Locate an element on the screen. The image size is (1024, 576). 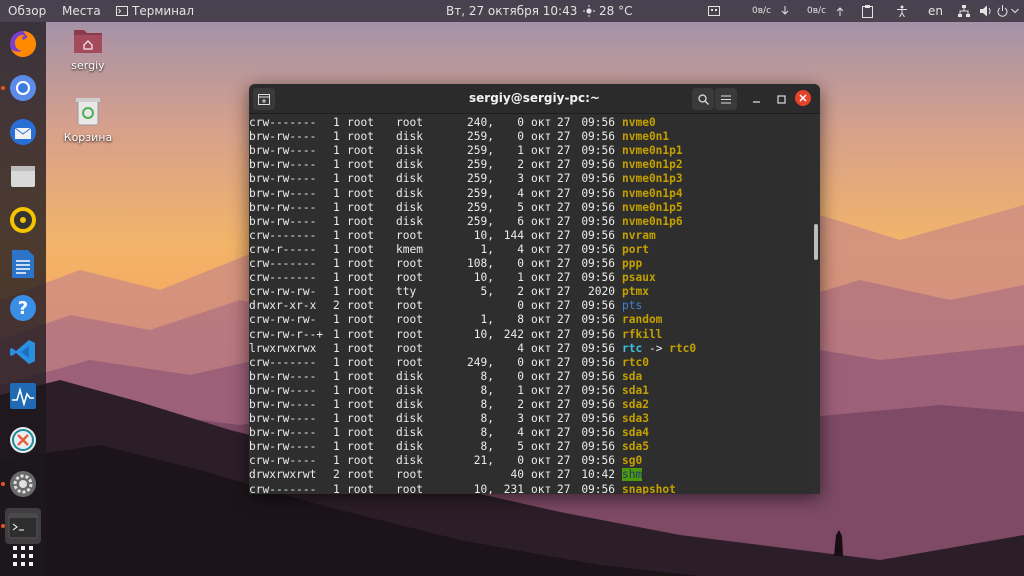
dock-chromium is located at coordinates (23, 88).